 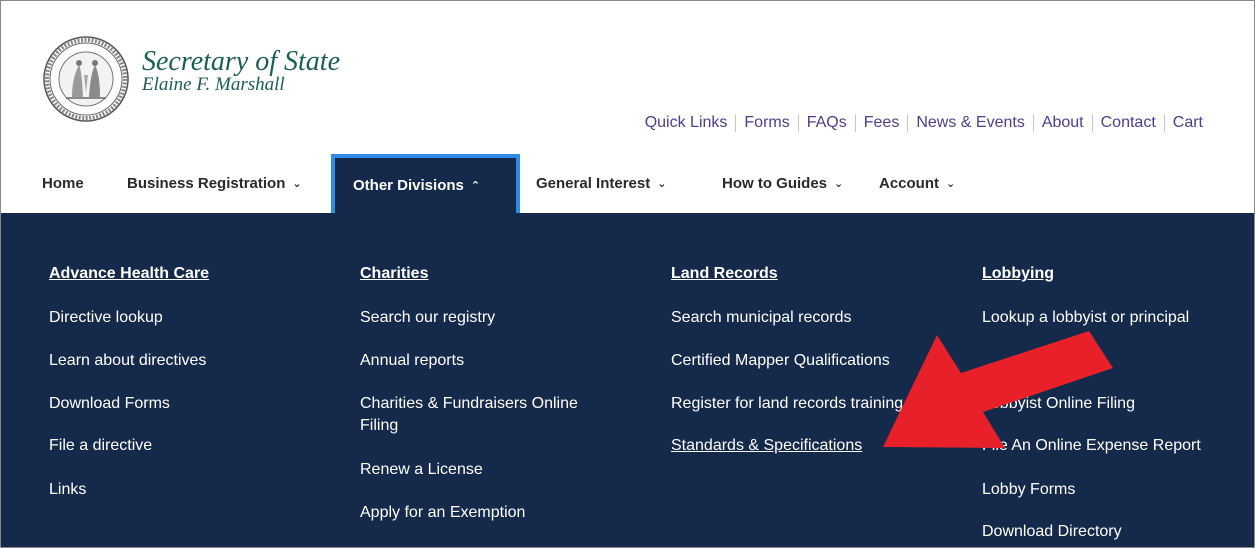 I want to click on links-link: Links, so click(x=67, y=490).